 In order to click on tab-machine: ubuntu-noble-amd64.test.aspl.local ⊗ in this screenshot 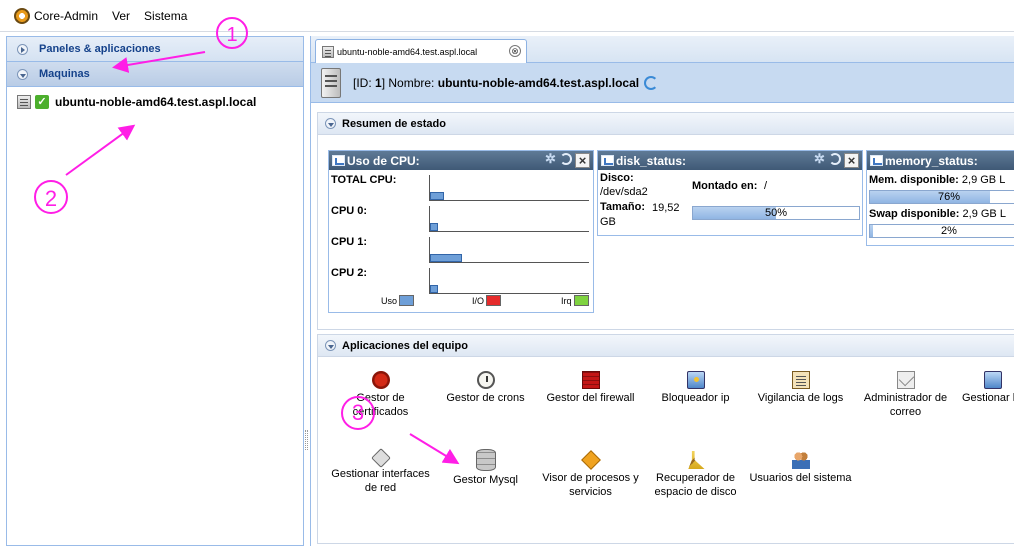, I will do `click(421, 51)`.